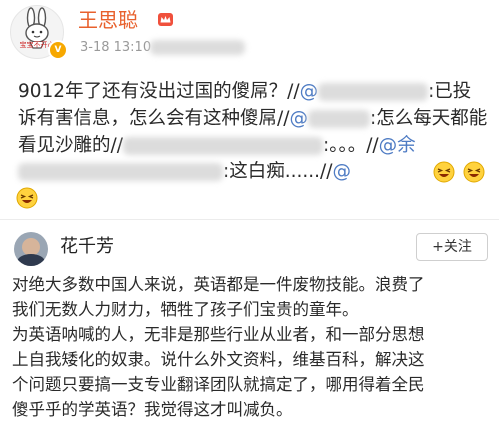  What do you see at coordinates (218, 384) in the screenshot?
I see `comment-text-line: 个问题只要搞一支专业翻译团队就搞定了，哪用得着全民` at bounding box center [218, 384].